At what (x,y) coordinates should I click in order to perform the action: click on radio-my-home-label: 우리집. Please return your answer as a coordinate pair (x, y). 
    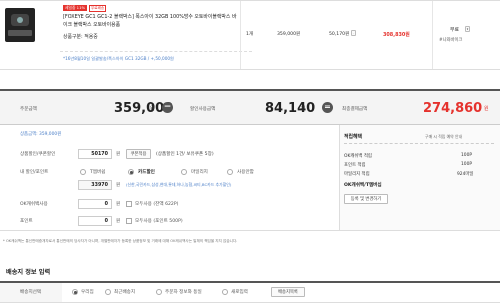
    Looking at the image, I should click on (87, 292).